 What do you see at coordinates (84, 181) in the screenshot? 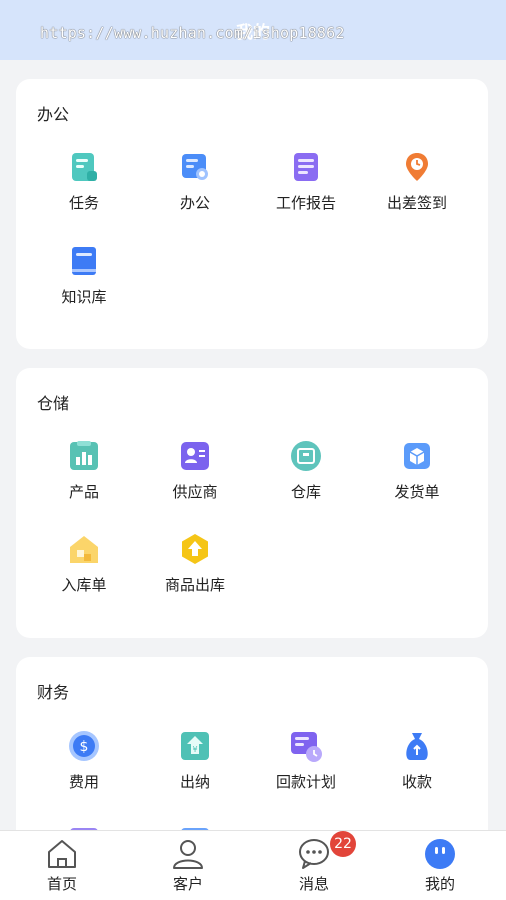
I see `grid-item-task: 任务` at bounding box center [84, 181].